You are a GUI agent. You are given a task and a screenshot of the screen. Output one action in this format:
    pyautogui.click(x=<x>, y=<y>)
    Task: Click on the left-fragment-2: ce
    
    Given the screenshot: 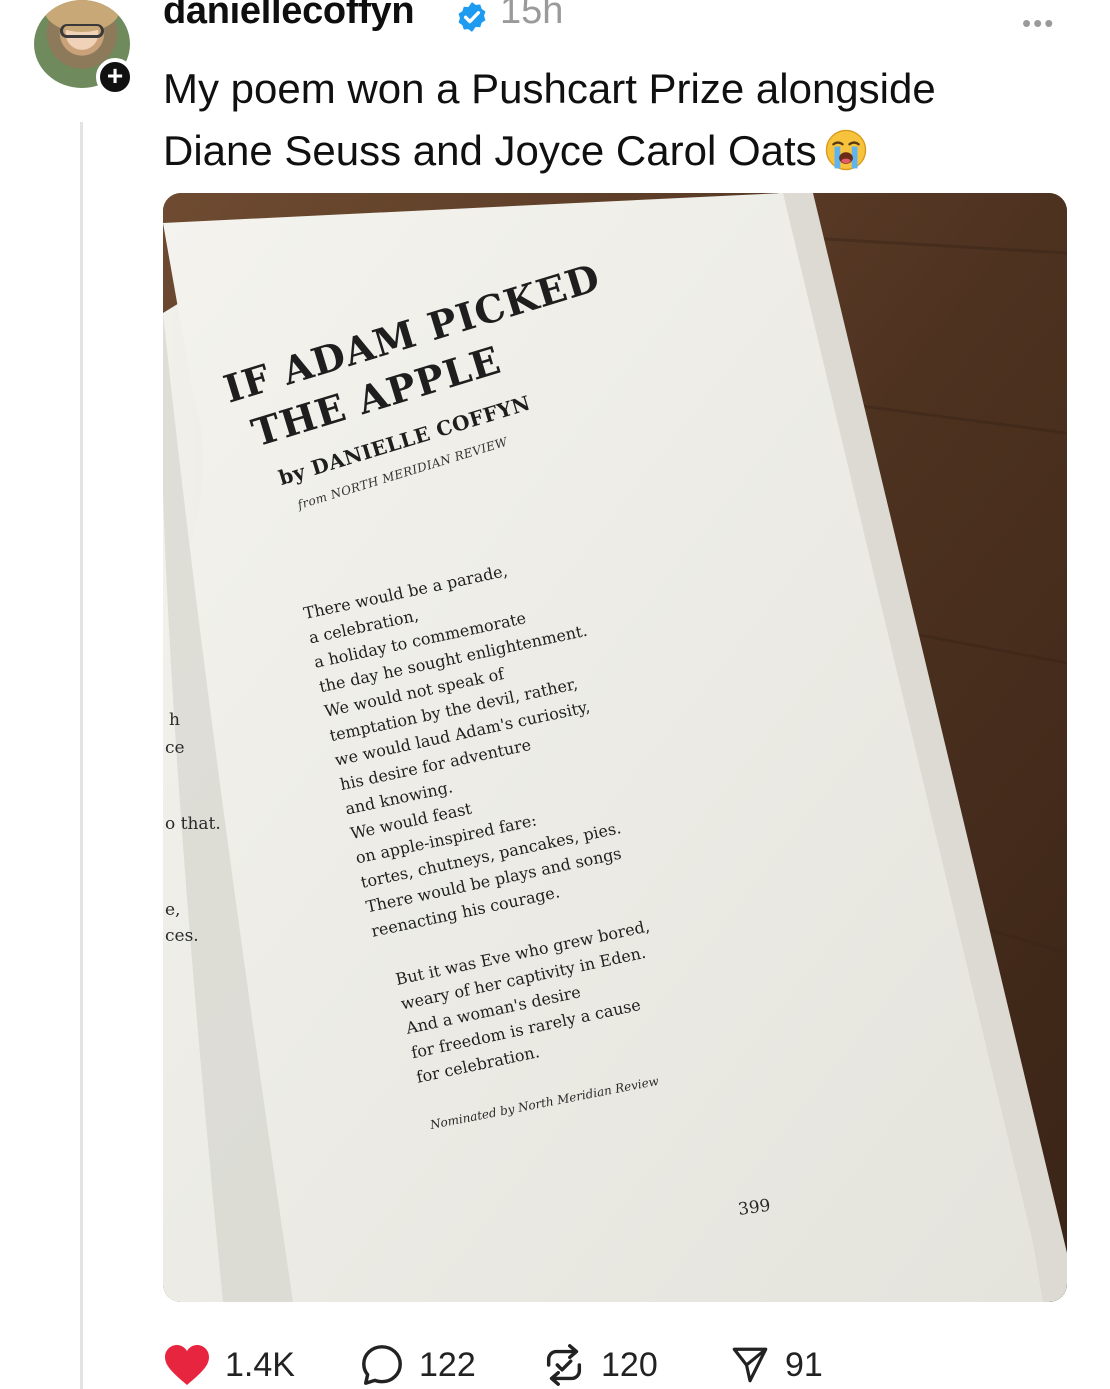 What is the action you would take?
    pyautogui.click(x=175, y=748)
    